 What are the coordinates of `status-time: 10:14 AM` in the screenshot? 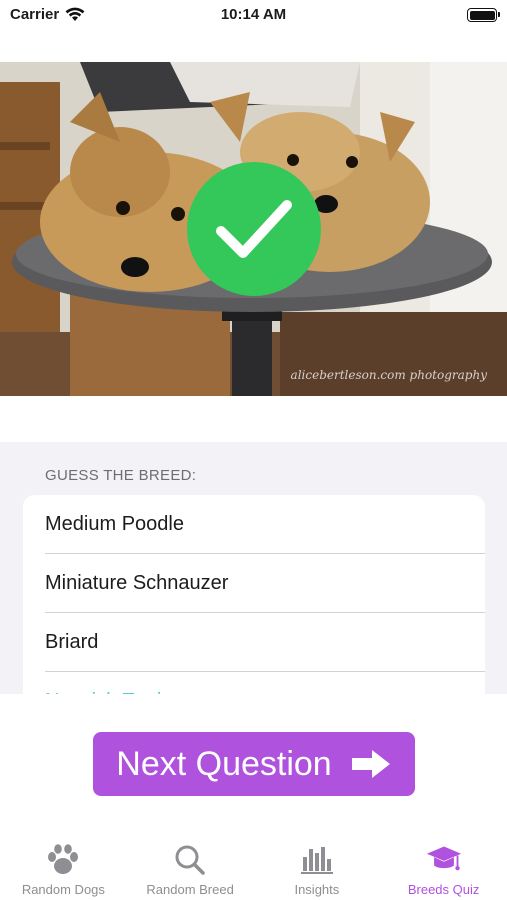 It's located at (253, 14).